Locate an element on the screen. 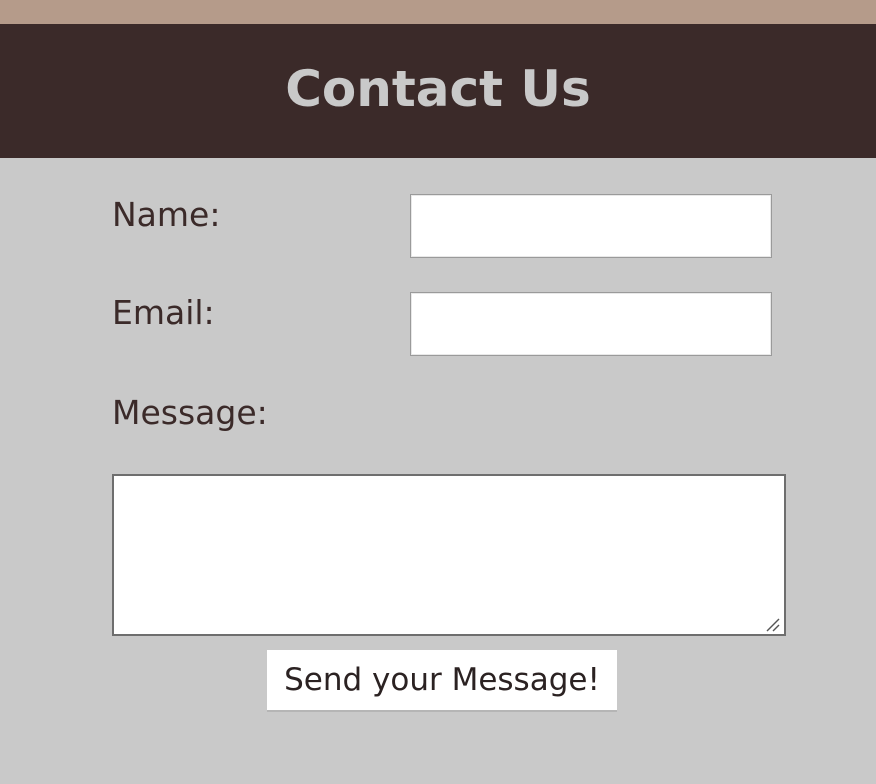 This screenshot has height=784, width=876. page-title: Contact Us is located at coordinates (438, 89).